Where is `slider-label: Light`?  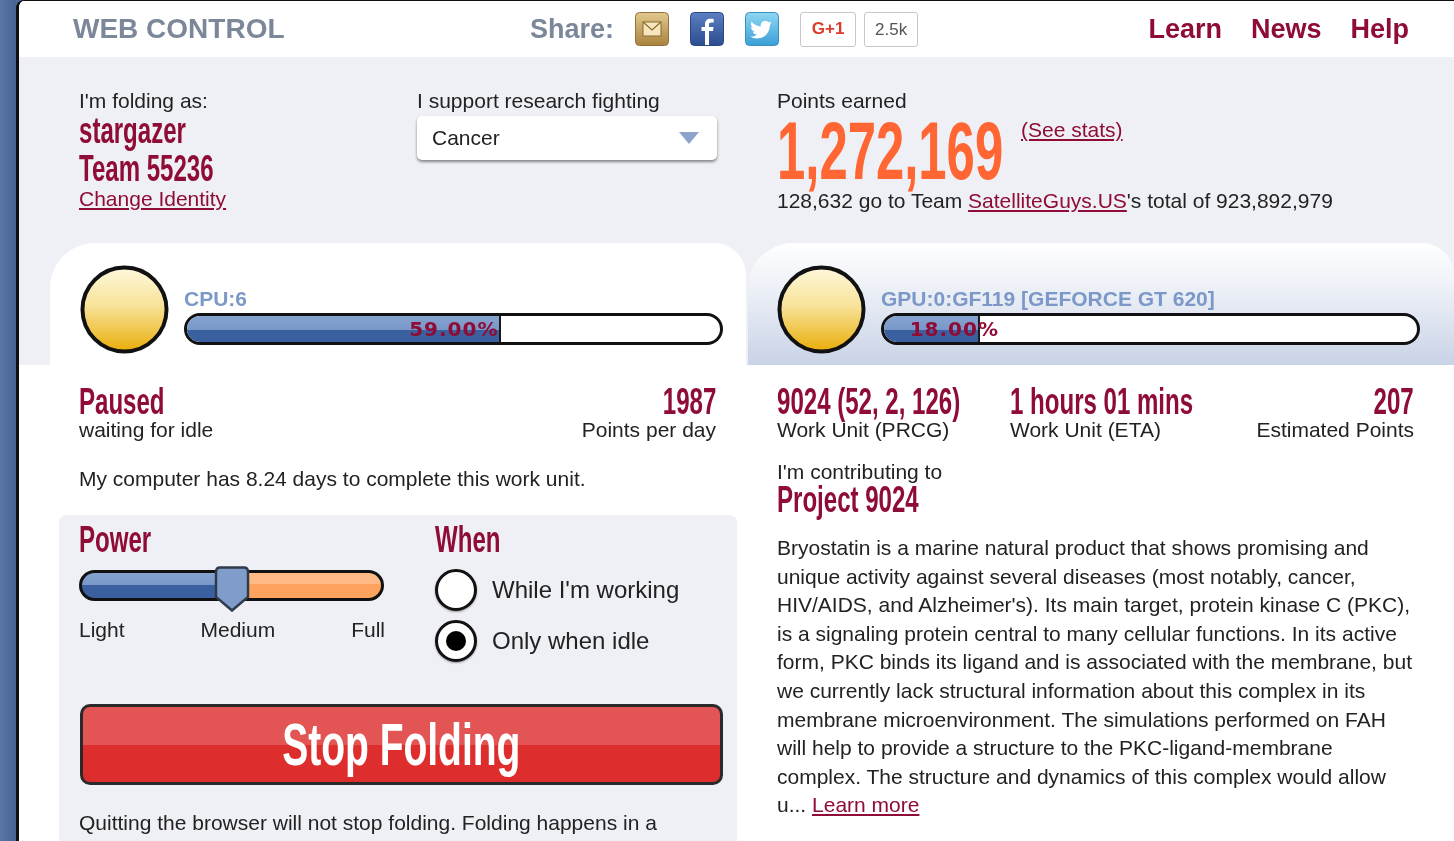
slider-label: Light is located at coordinates (102, 630).